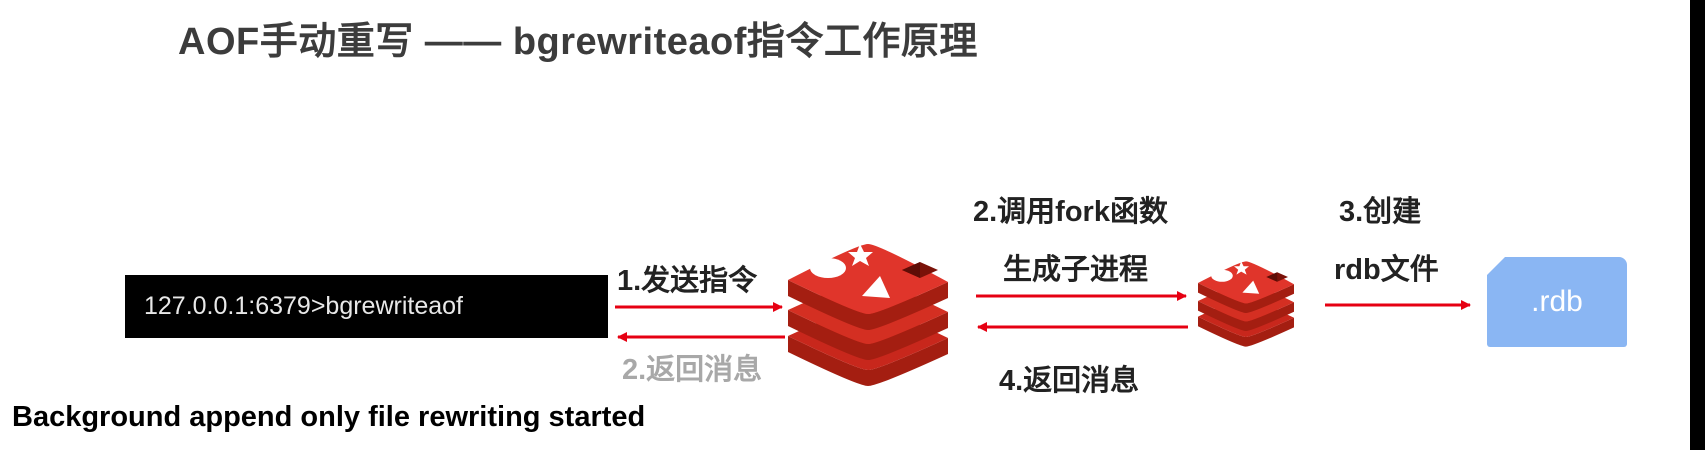 Image resolution: width=1705 pixels, height=450 pixels. Describe the element at coordinates (1069, 381) in the screenshot. I see `label-return-message-child: 4.返回消息` at that location.